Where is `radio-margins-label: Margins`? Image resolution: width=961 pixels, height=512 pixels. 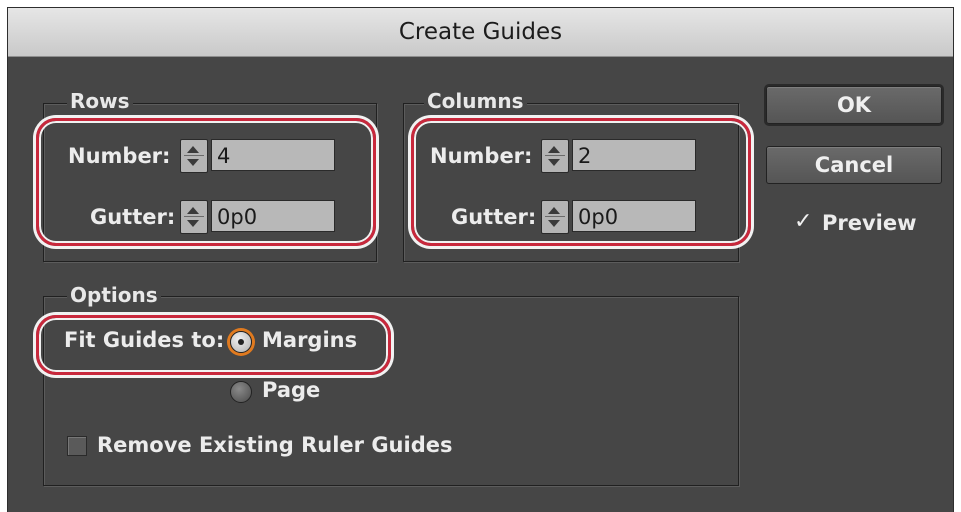
radio-margins-label: Margins is located at coordinates (309, 340).